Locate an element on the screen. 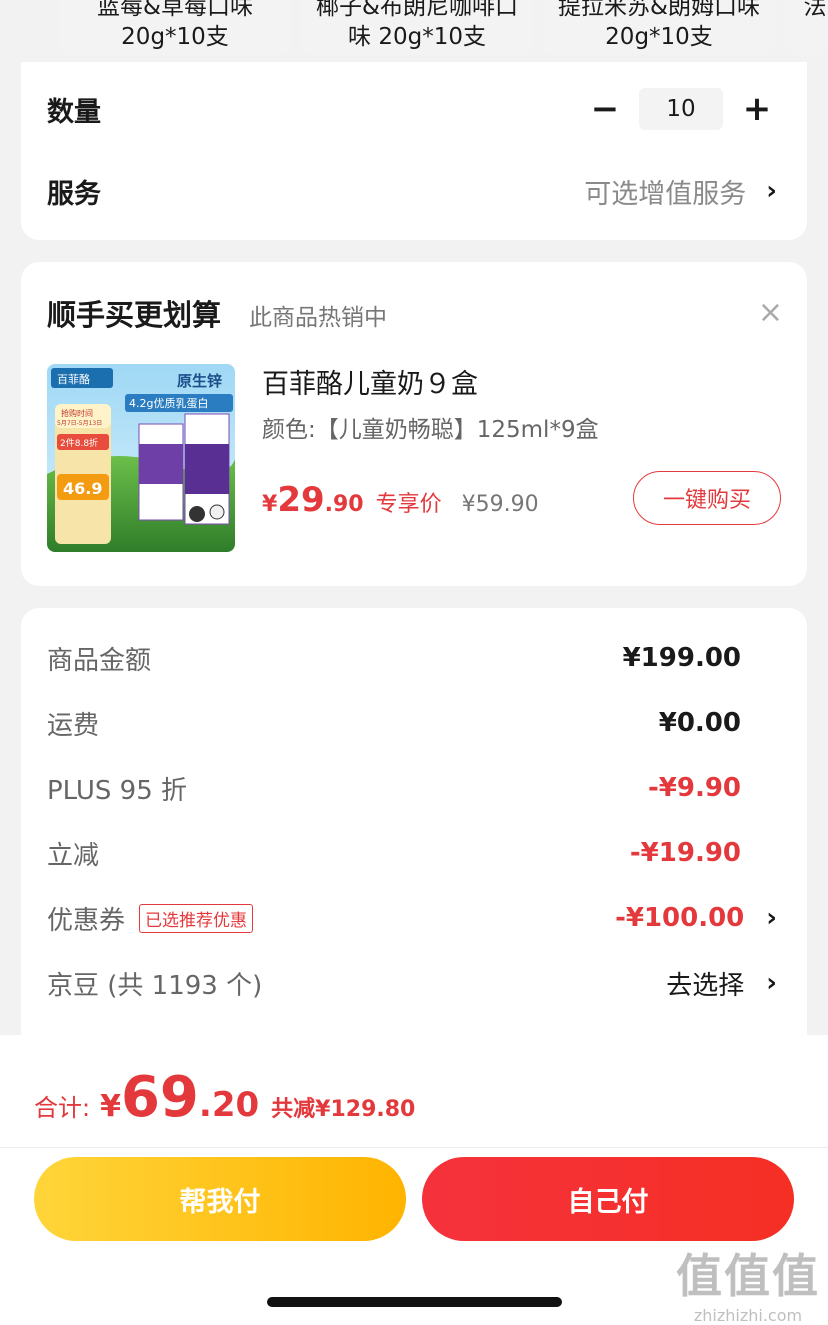 This screenshot has width=828, height=1325. original-price: ¥59.90 is located at coordinates (500, 504).